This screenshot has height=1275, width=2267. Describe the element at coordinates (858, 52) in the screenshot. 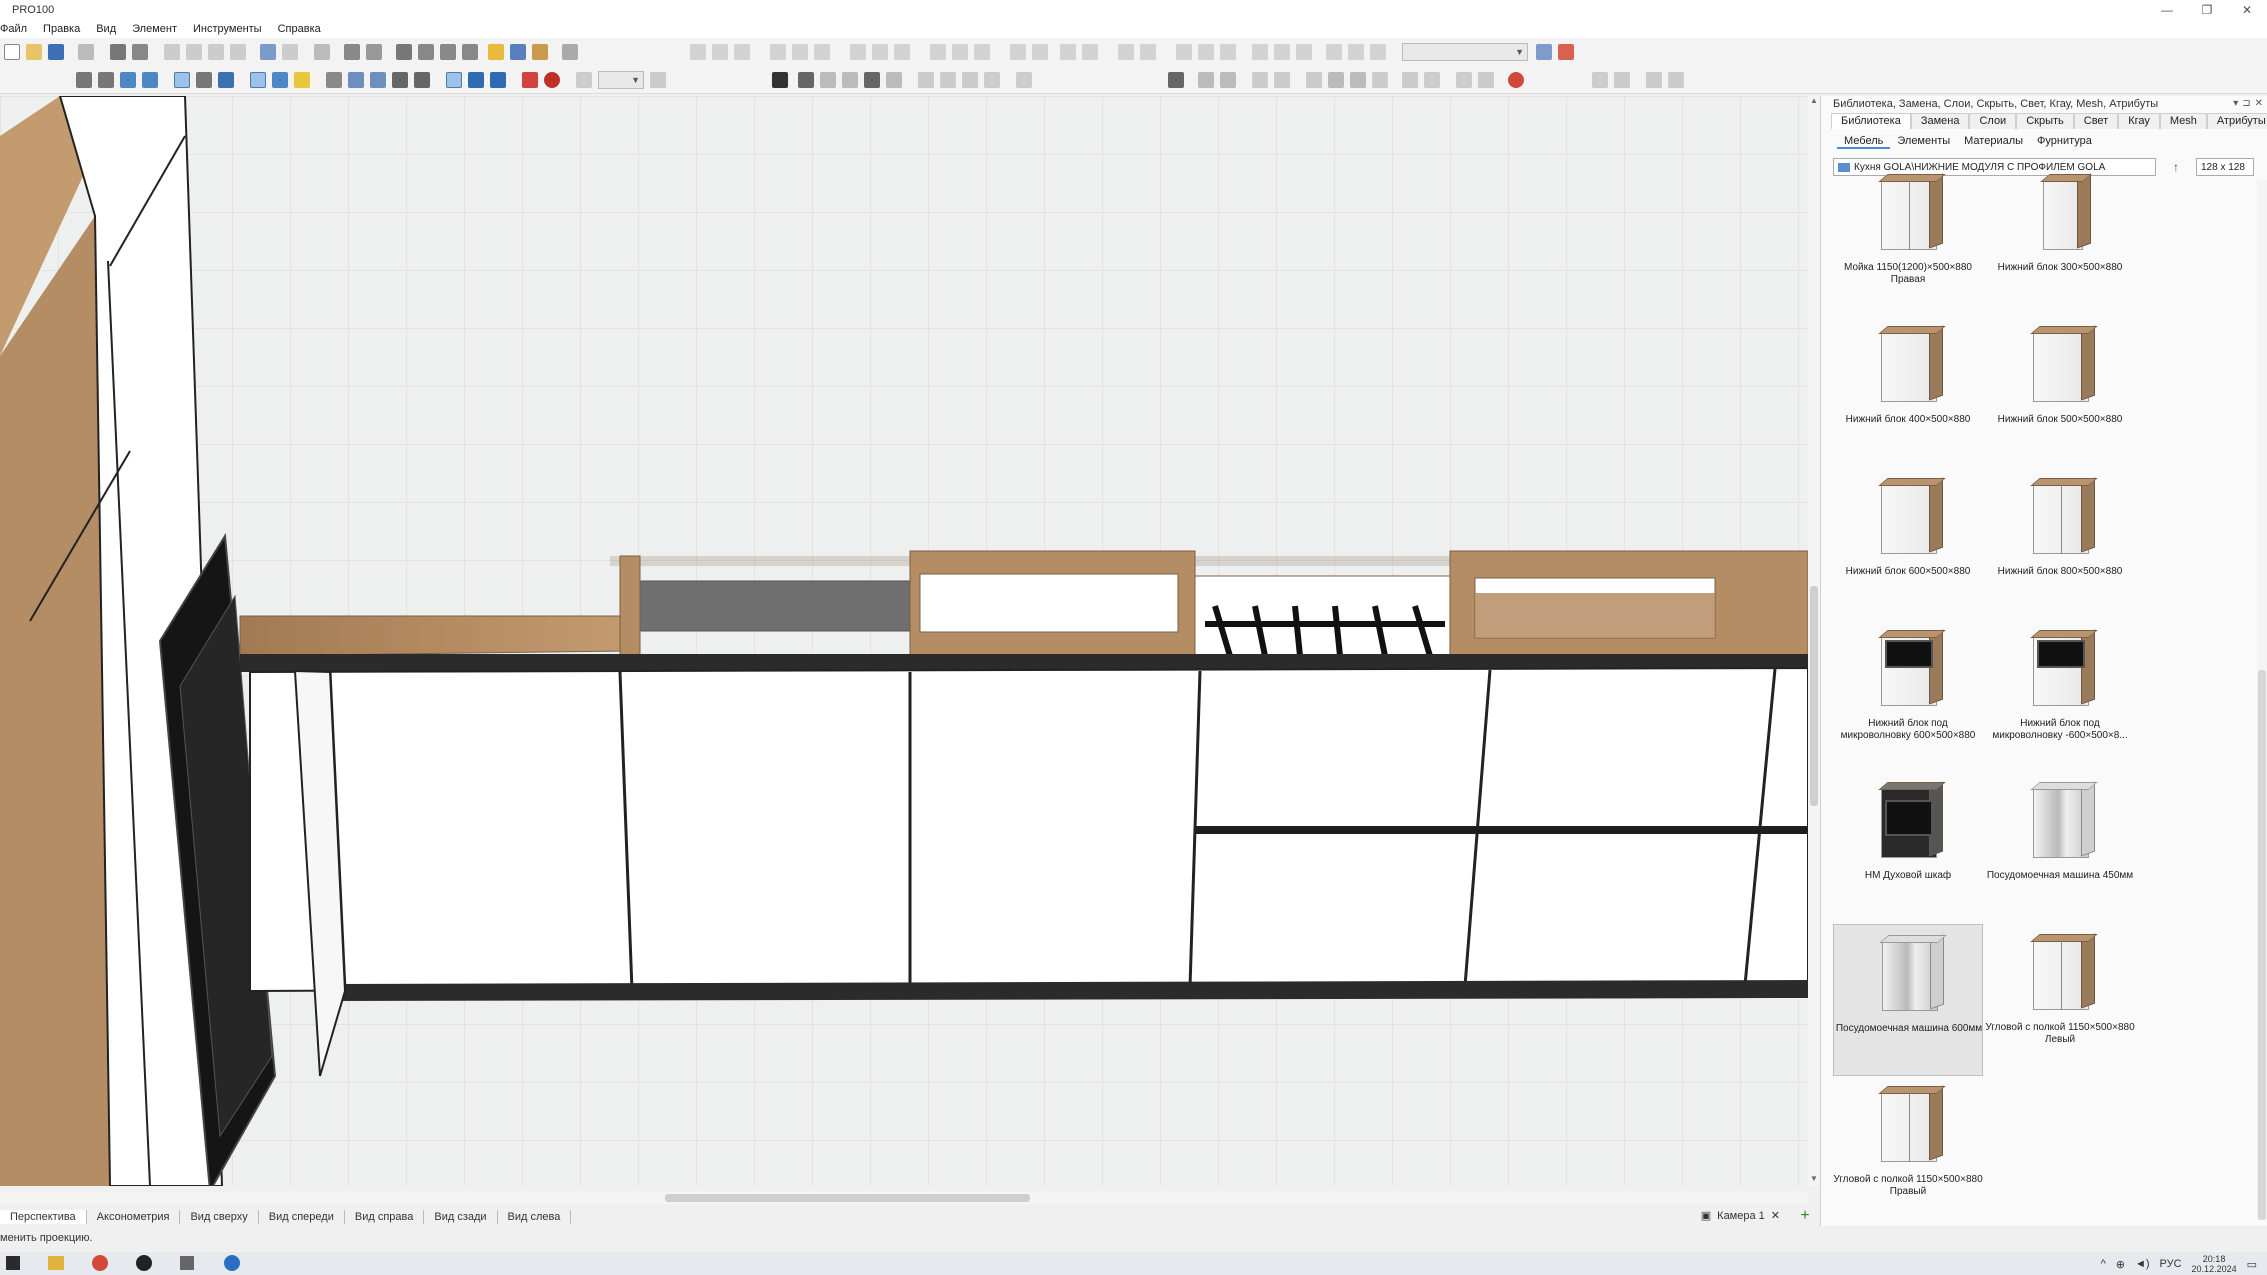

I see `align-middle-icon` at that location.